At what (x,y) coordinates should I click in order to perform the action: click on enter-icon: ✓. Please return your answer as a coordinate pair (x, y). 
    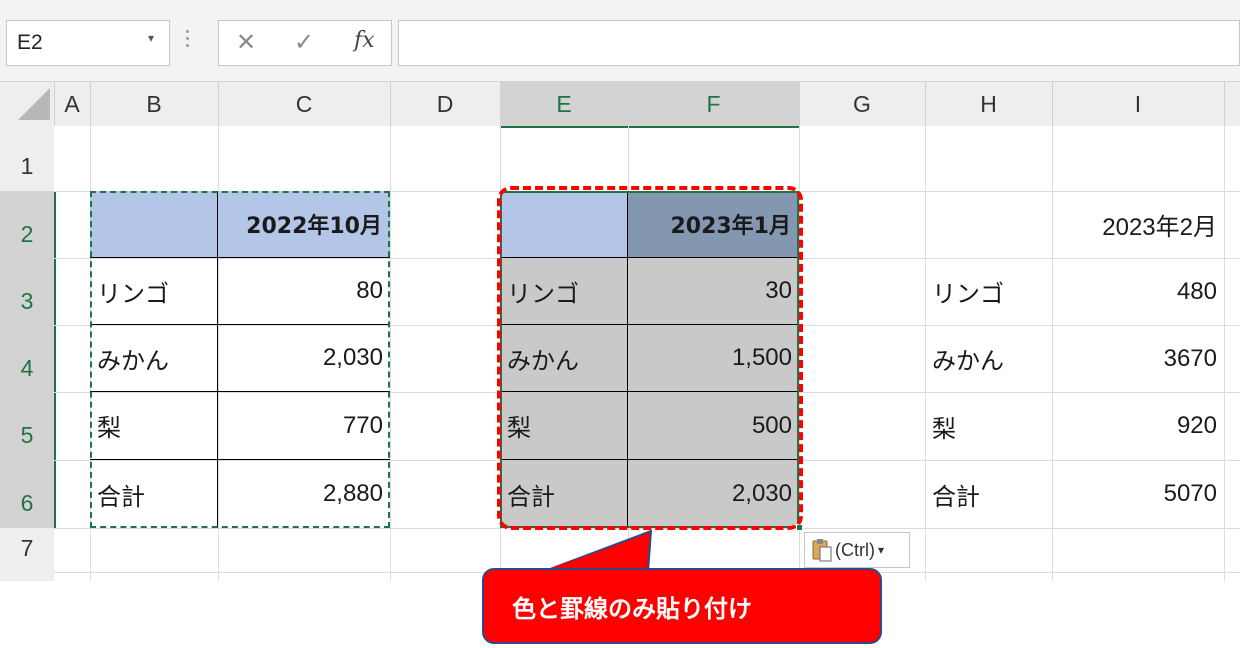
    Looking at the image, I should click on (304, 42).